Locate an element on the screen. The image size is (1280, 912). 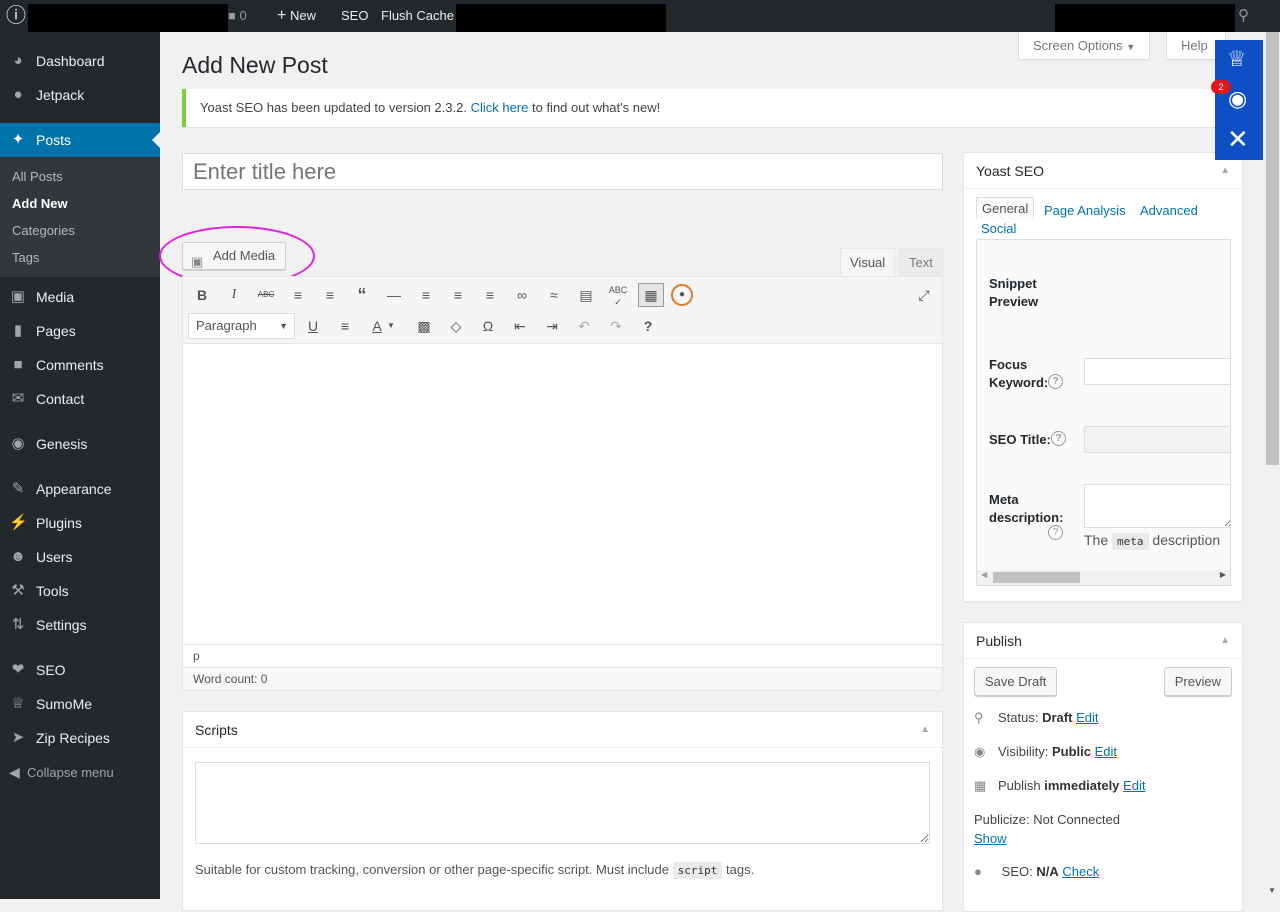
new-content-link: + New is located at coordinates (296, 16).